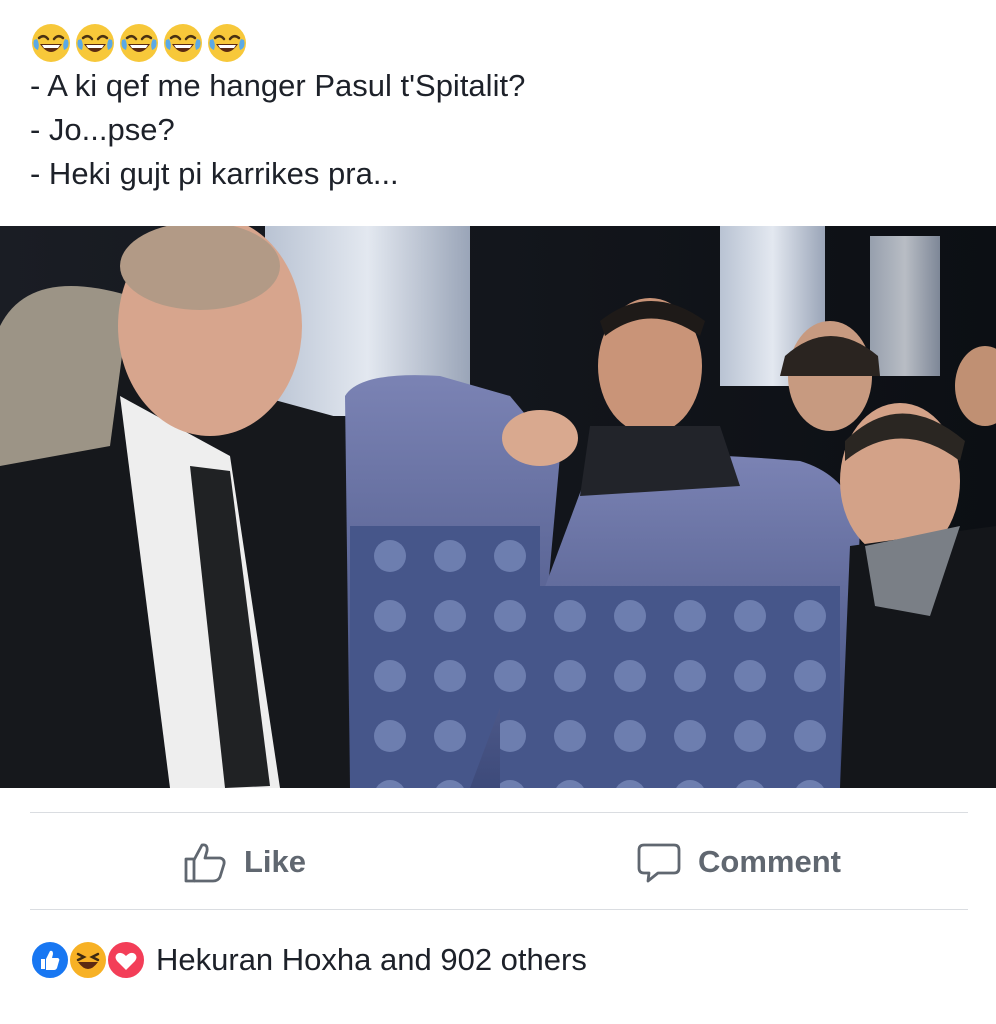 The height and width of the screenshot is (1024, 996). I want to click on love-reaction-icon, so click(126, 960).